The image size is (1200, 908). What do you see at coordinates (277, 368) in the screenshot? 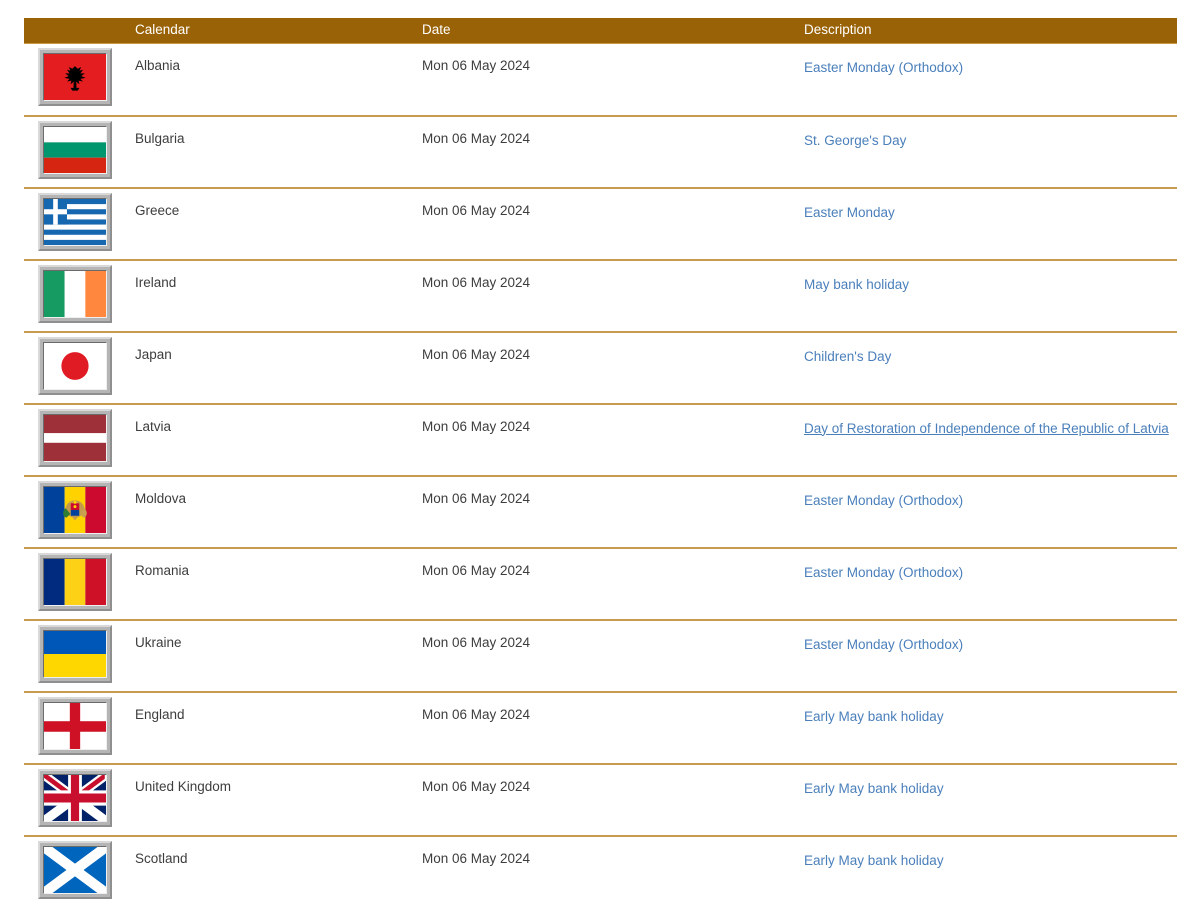
I see `calendar-name: Japan` at bounding box center [277, 368].